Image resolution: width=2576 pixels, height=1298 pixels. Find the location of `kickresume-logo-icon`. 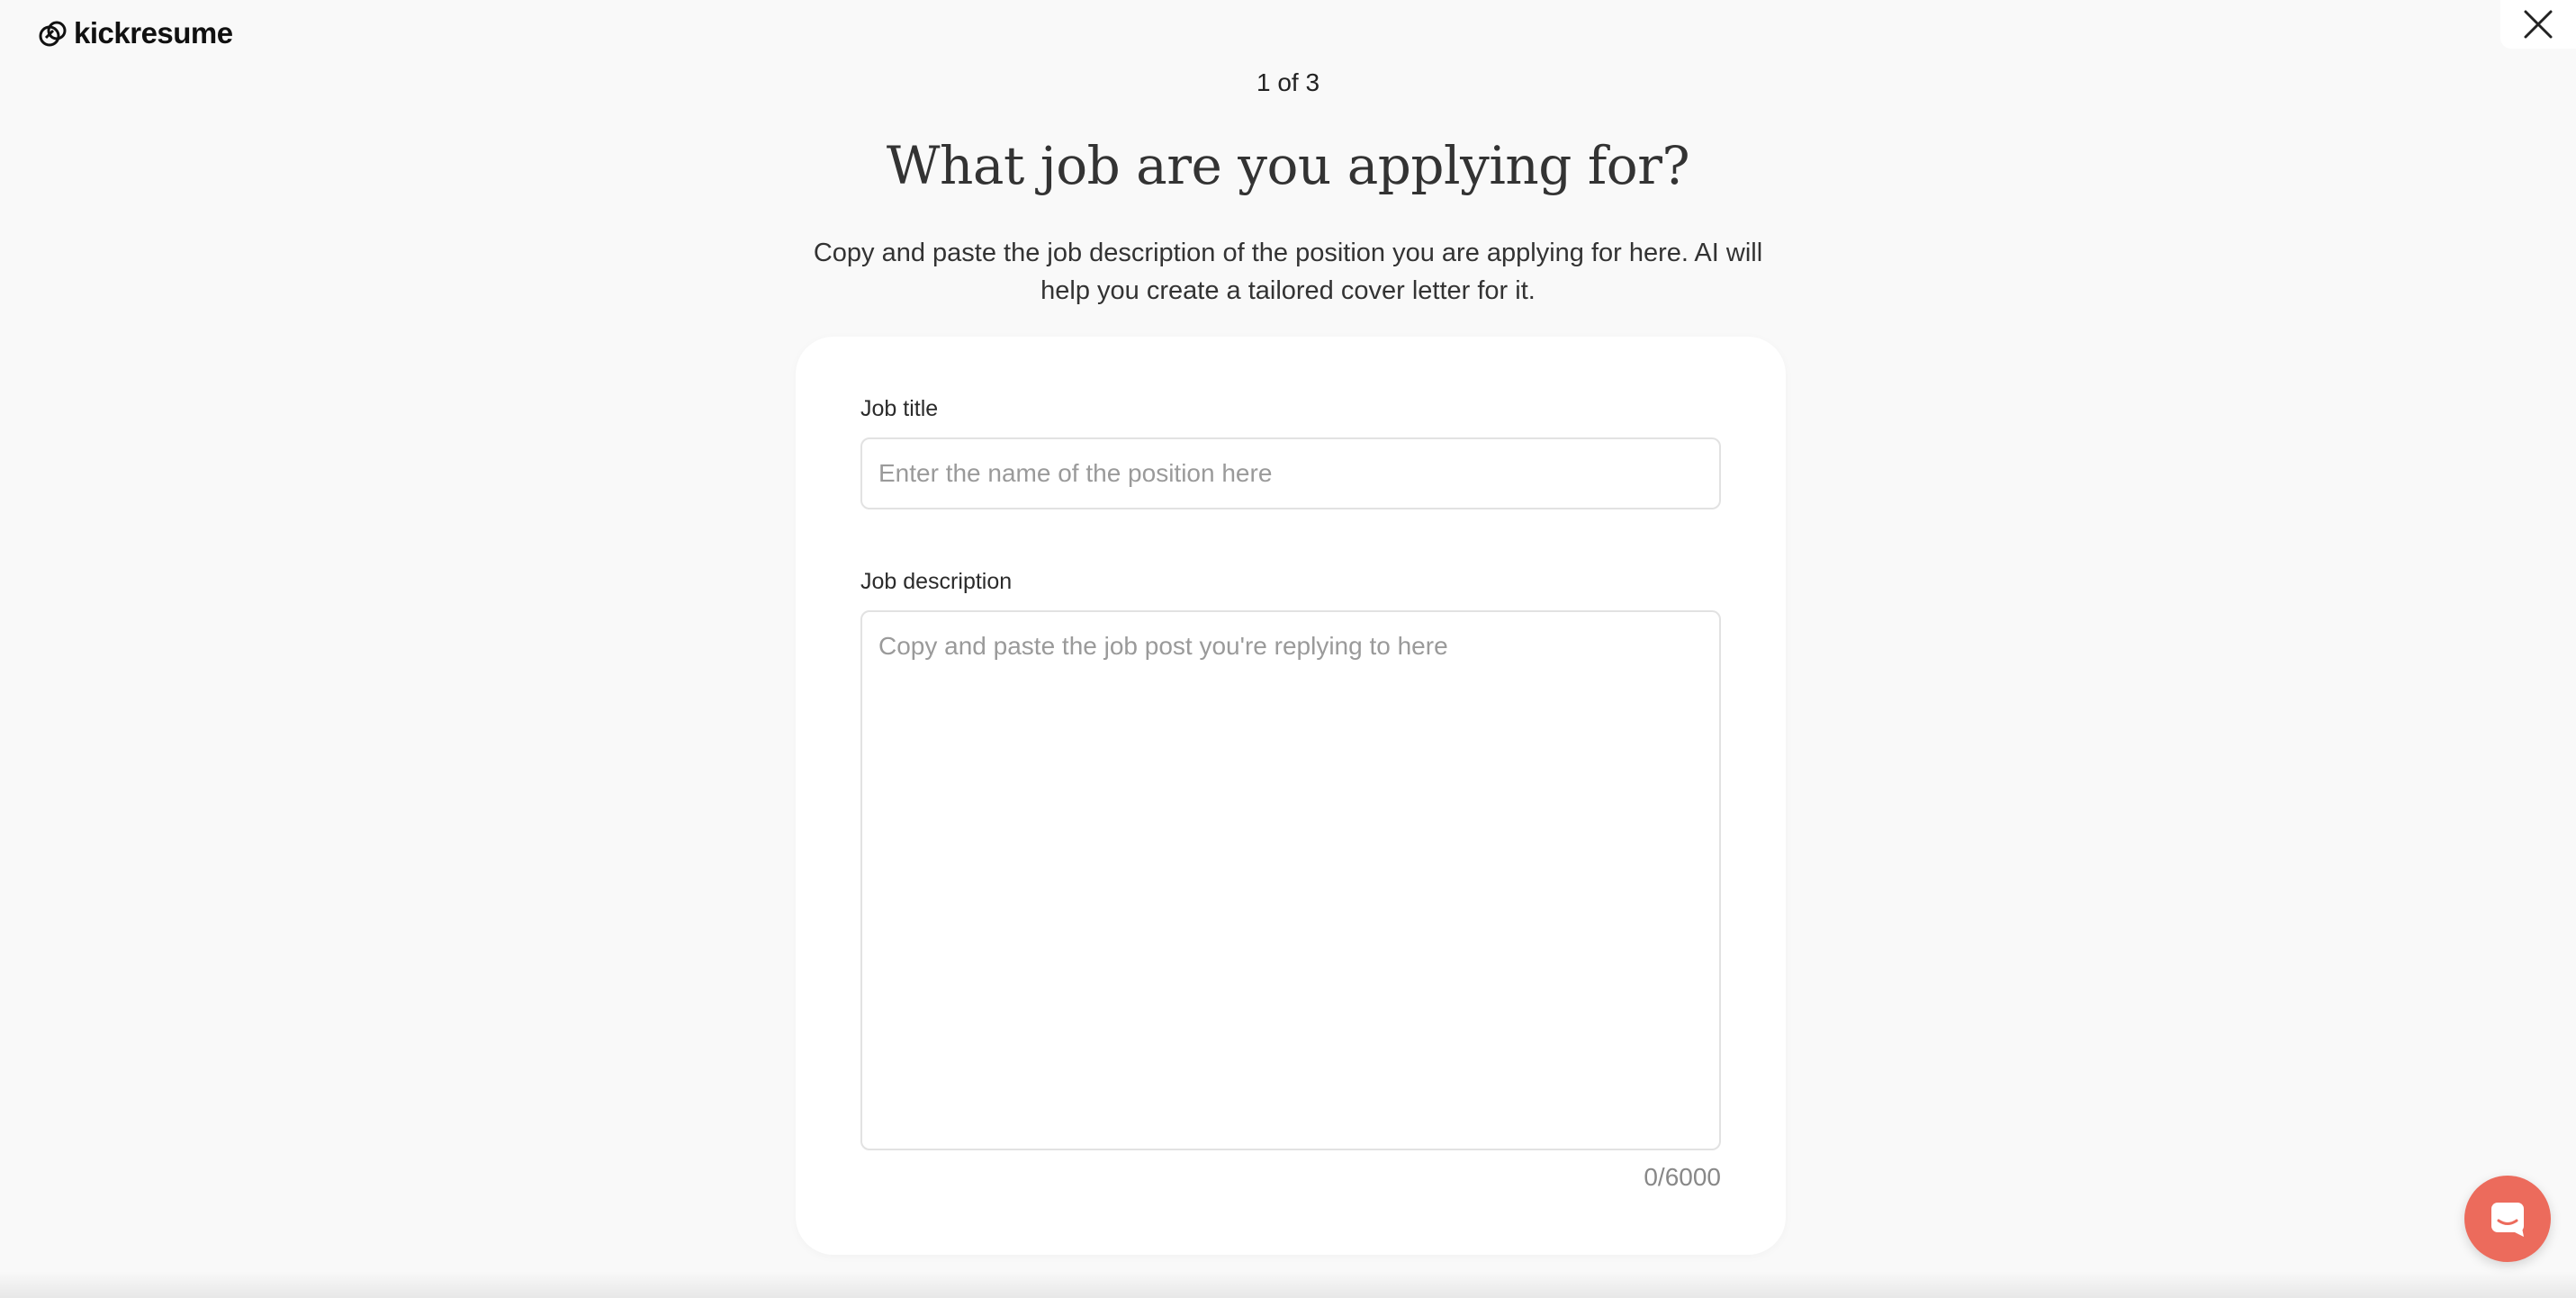

kickresume-logo-icon is located at coordinates (53, 34).